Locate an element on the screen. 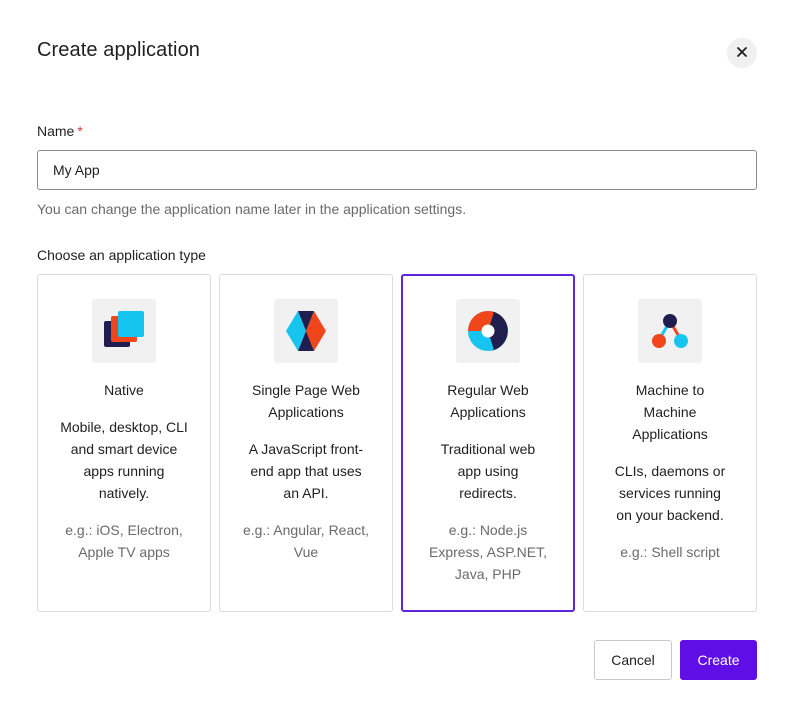  card-title-text: Regular Web Applications is located at coordinates (488, 401).